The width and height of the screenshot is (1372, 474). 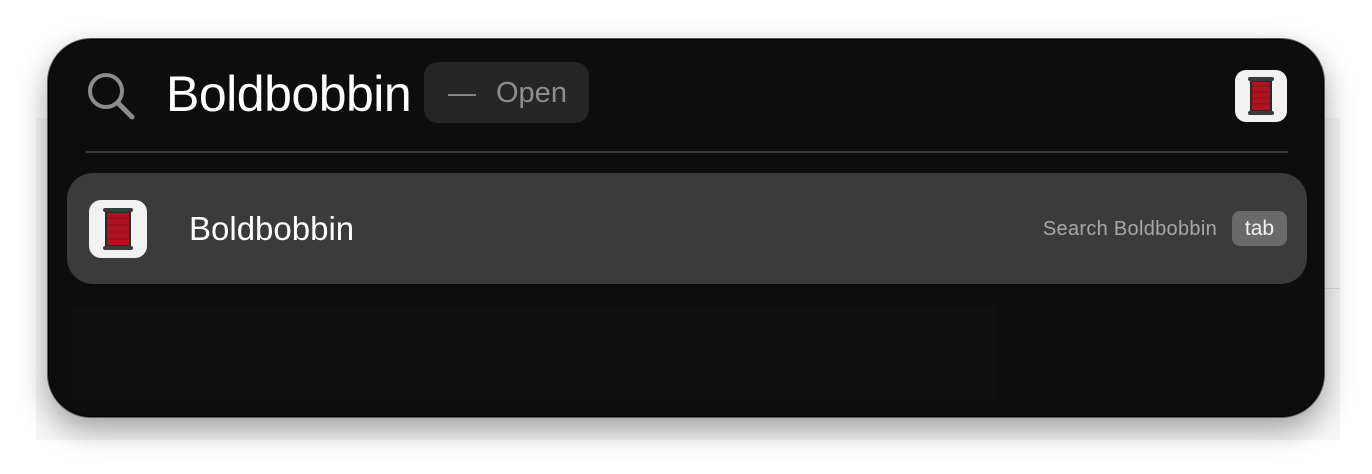 What do you see at coordinates (1259, 228) in the screenshot?
I see `tab-key-badge: tab` at bounding box center [1259, 228].